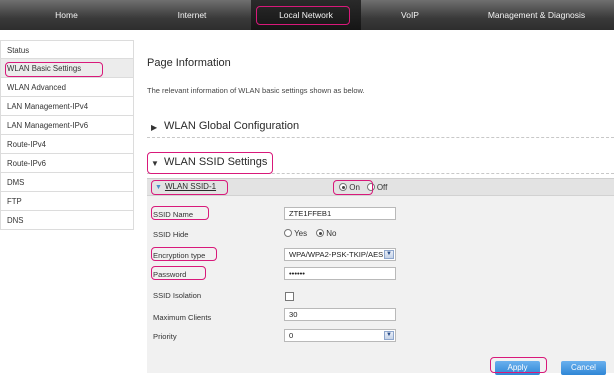 The width and height of the screenshot is (614, 375). I want to click on sidebar-item-label: DMS, so click(16, 182).